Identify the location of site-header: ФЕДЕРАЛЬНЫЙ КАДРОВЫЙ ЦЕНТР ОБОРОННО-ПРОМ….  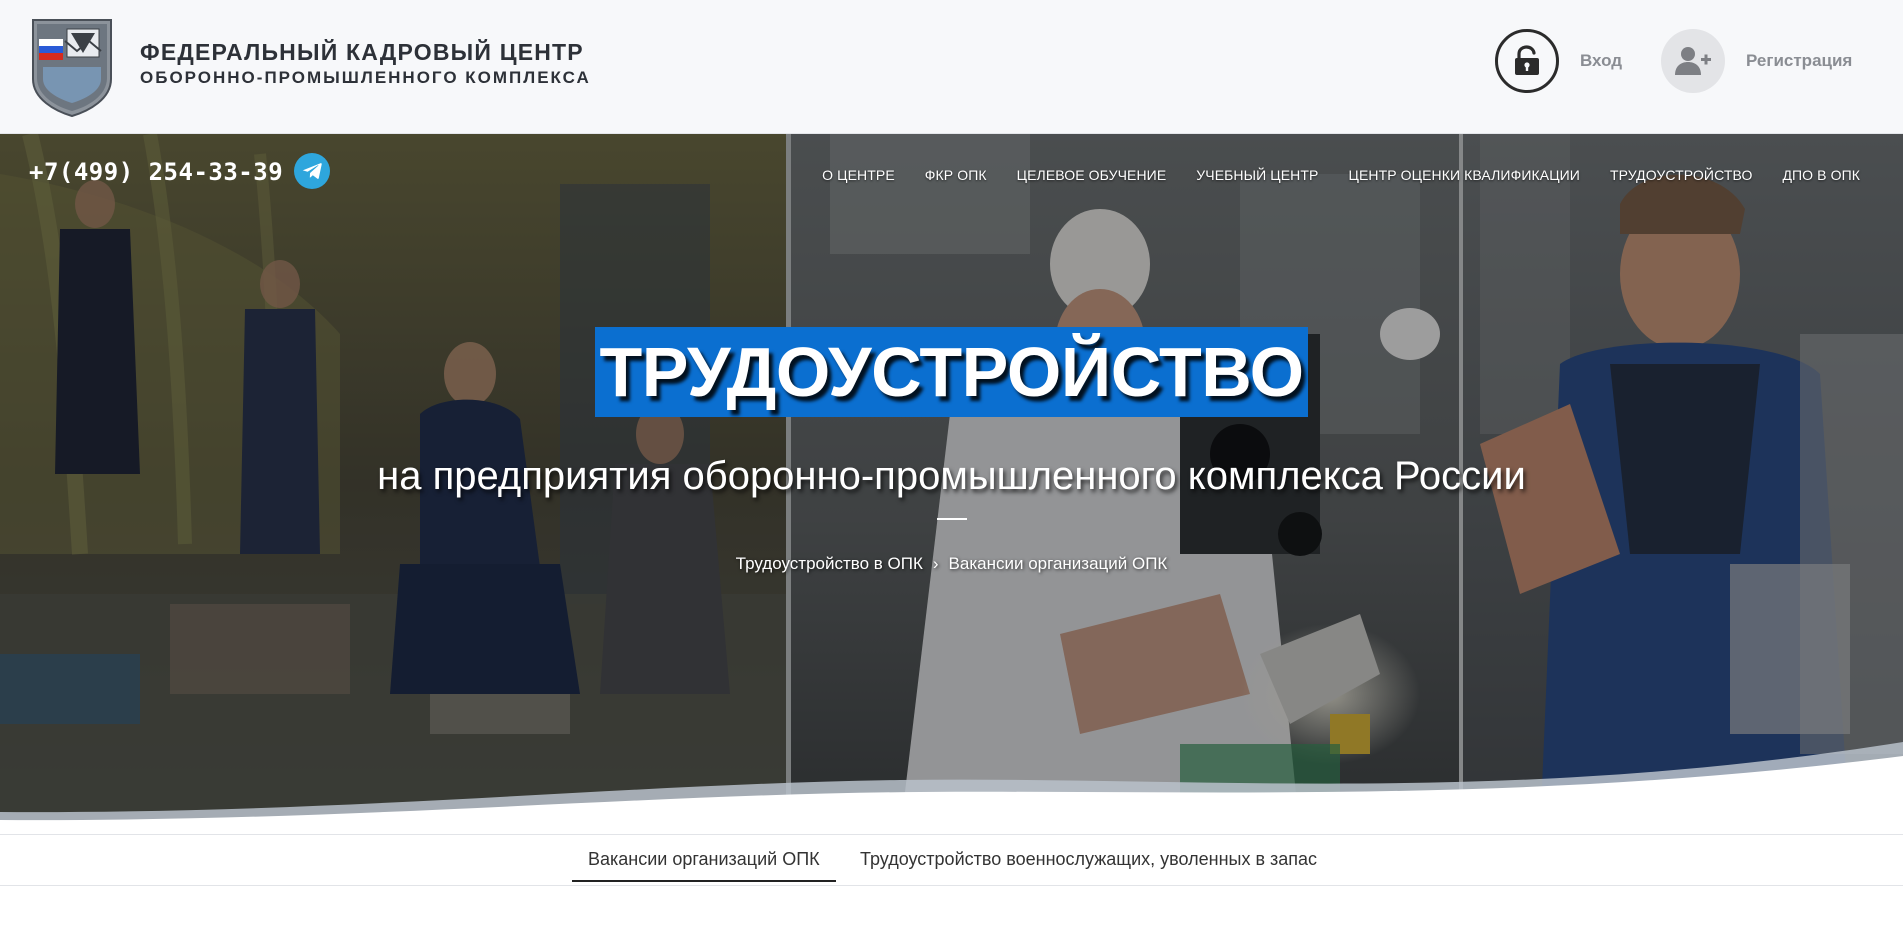
(951, 67).